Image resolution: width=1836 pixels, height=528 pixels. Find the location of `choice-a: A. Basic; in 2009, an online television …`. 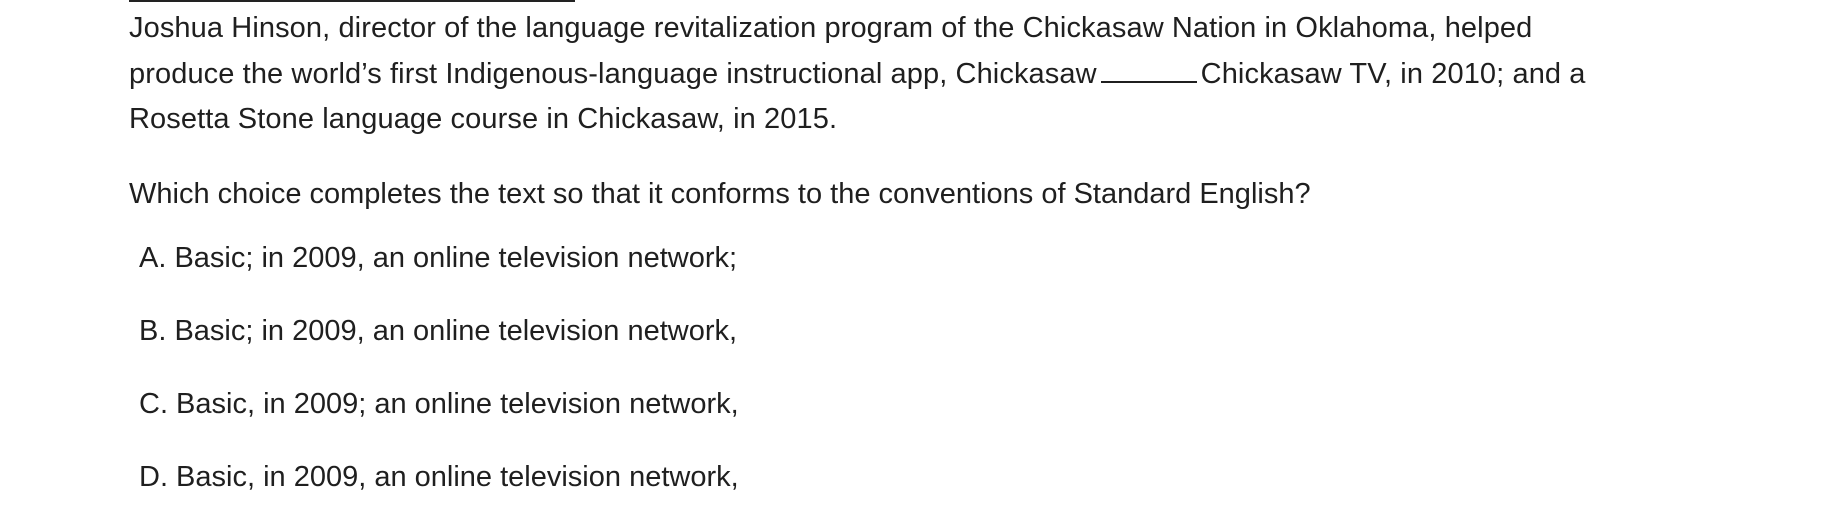

choice-a: A. Basic; in 2009, an online television … is located at coordinates (439, 272).